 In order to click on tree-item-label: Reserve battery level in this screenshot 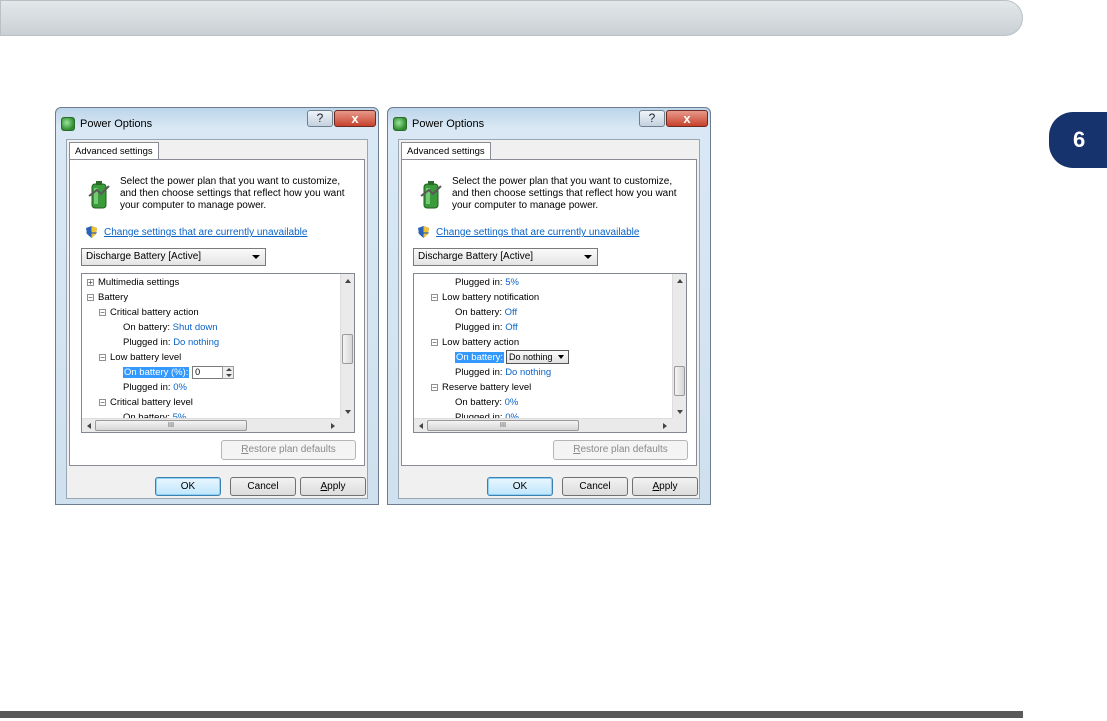, I will do `click(487, 387)`.